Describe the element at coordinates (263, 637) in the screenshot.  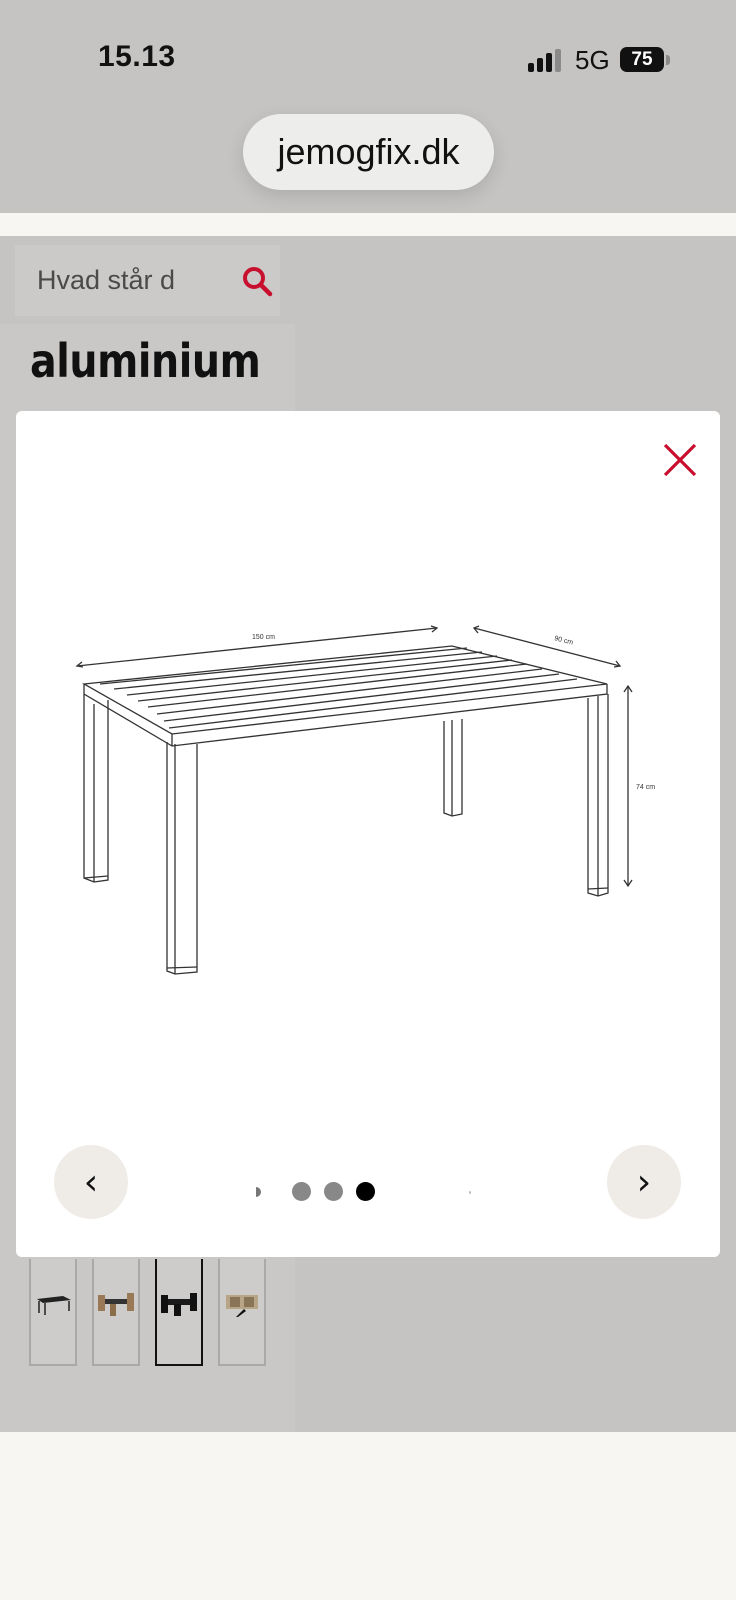
I see `dimension-length: 150 cm` at that location.